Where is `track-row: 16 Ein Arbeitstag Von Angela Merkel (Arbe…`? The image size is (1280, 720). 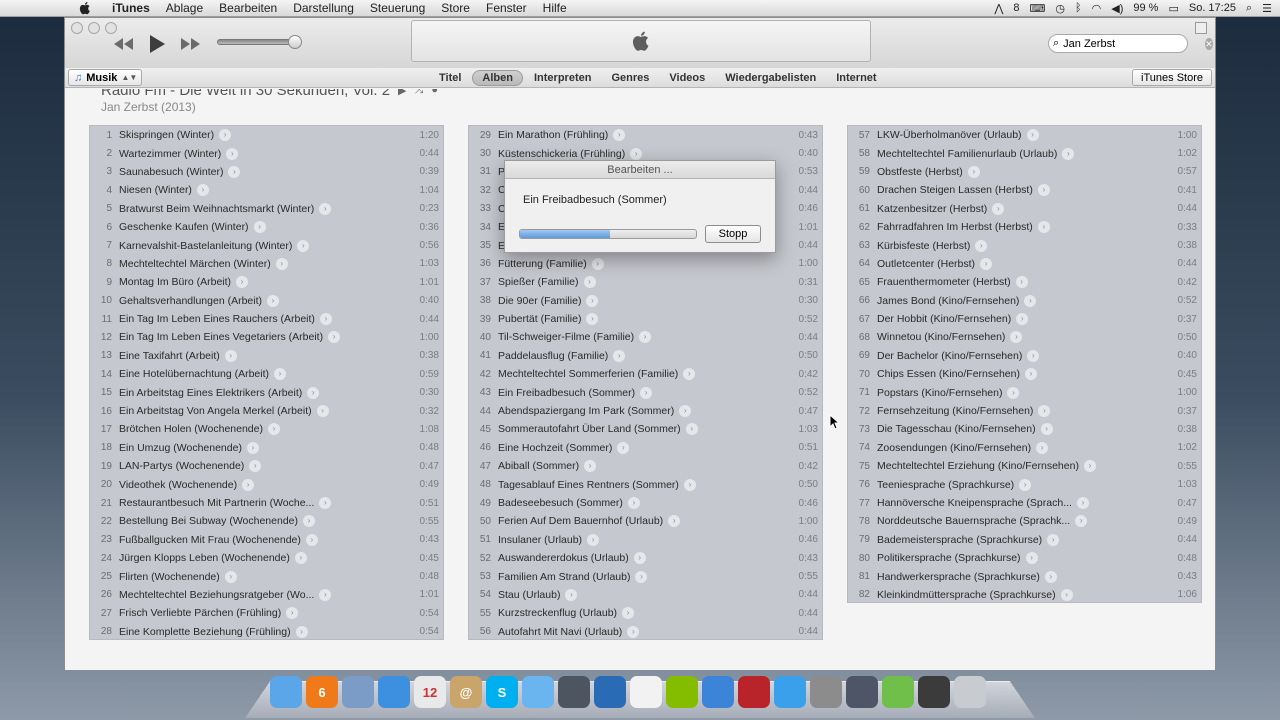
track-row: 16 Ein Arbeitstag Von Angela Merkel (Arbe… is located at coordinates (266, 411).